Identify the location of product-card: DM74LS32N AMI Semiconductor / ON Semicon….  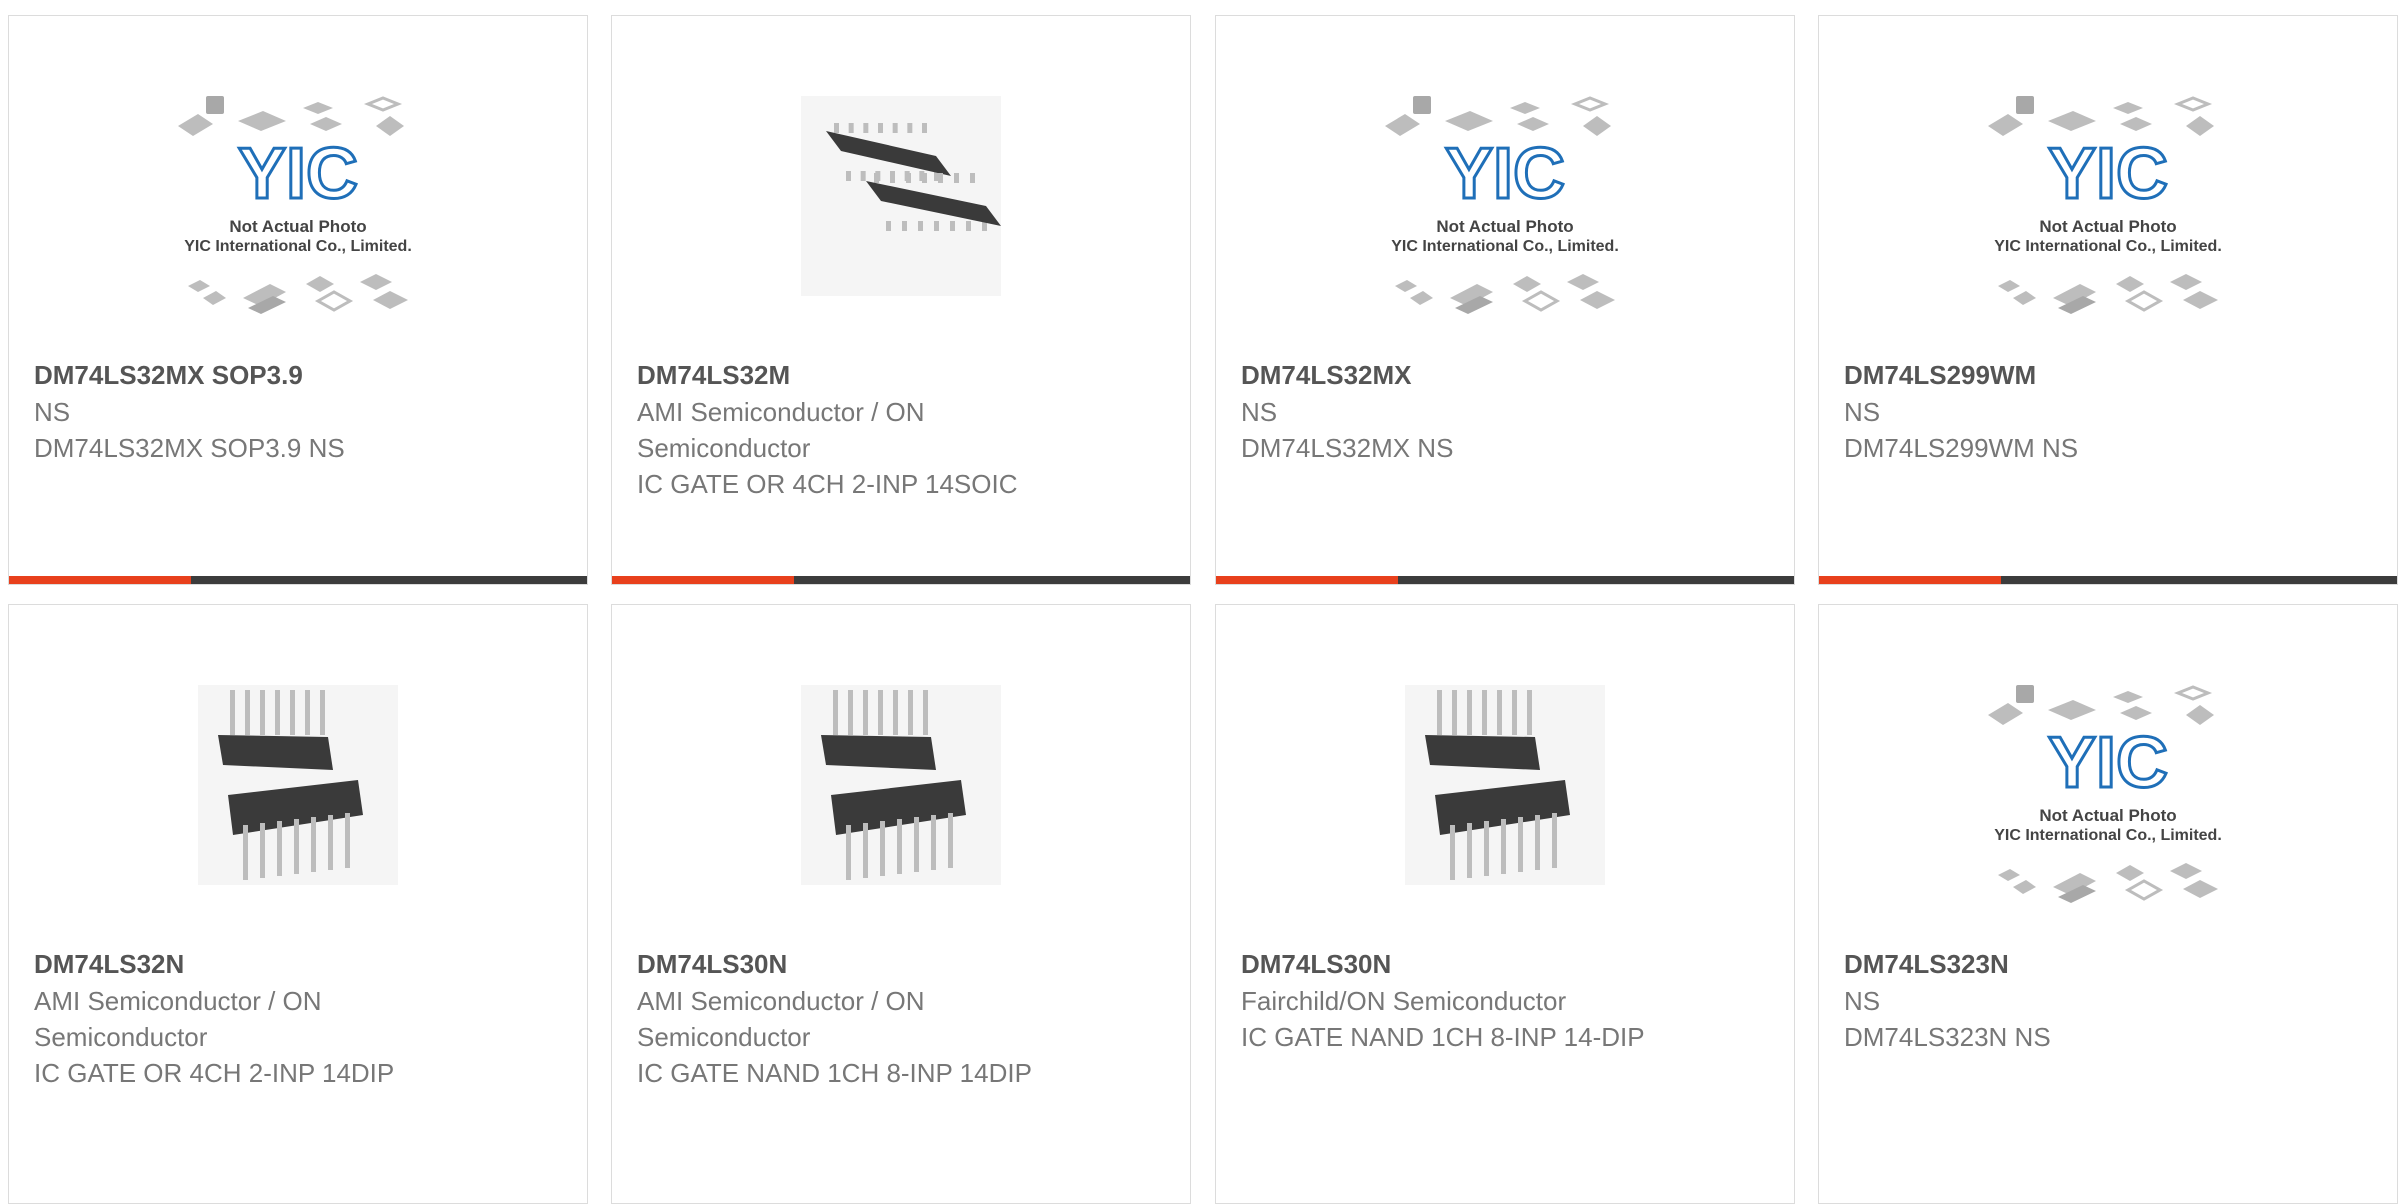
(298, 904).